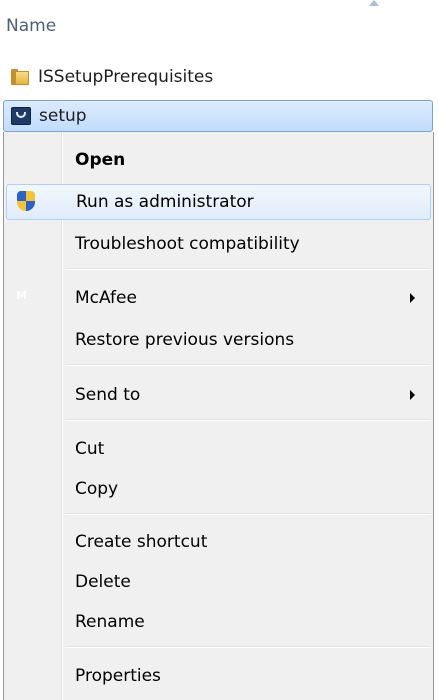 The height and width of the screenshot is (700, 438). Describe the element at coordinates (165, 202) in the screenshot. I see `menu-item-label: Run as administrator` at that location.